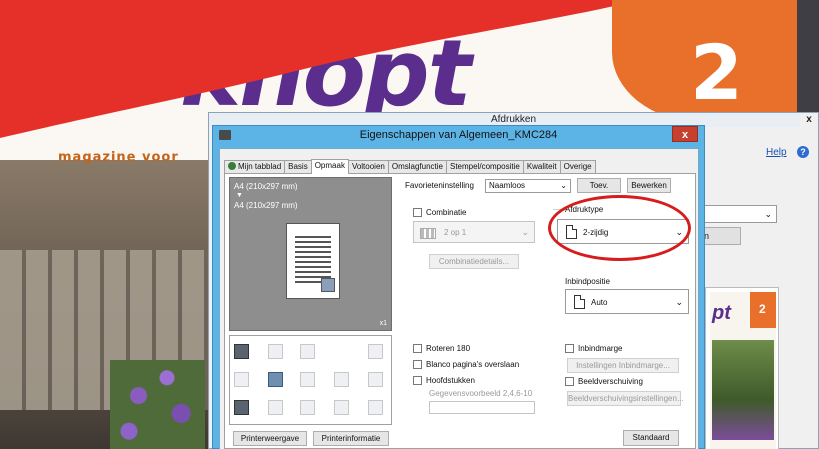  What do you see at coordinates (368, 166) in the screenshot?
I see `tab-voltooien: Voltooien` at bounding box center [368, 166].